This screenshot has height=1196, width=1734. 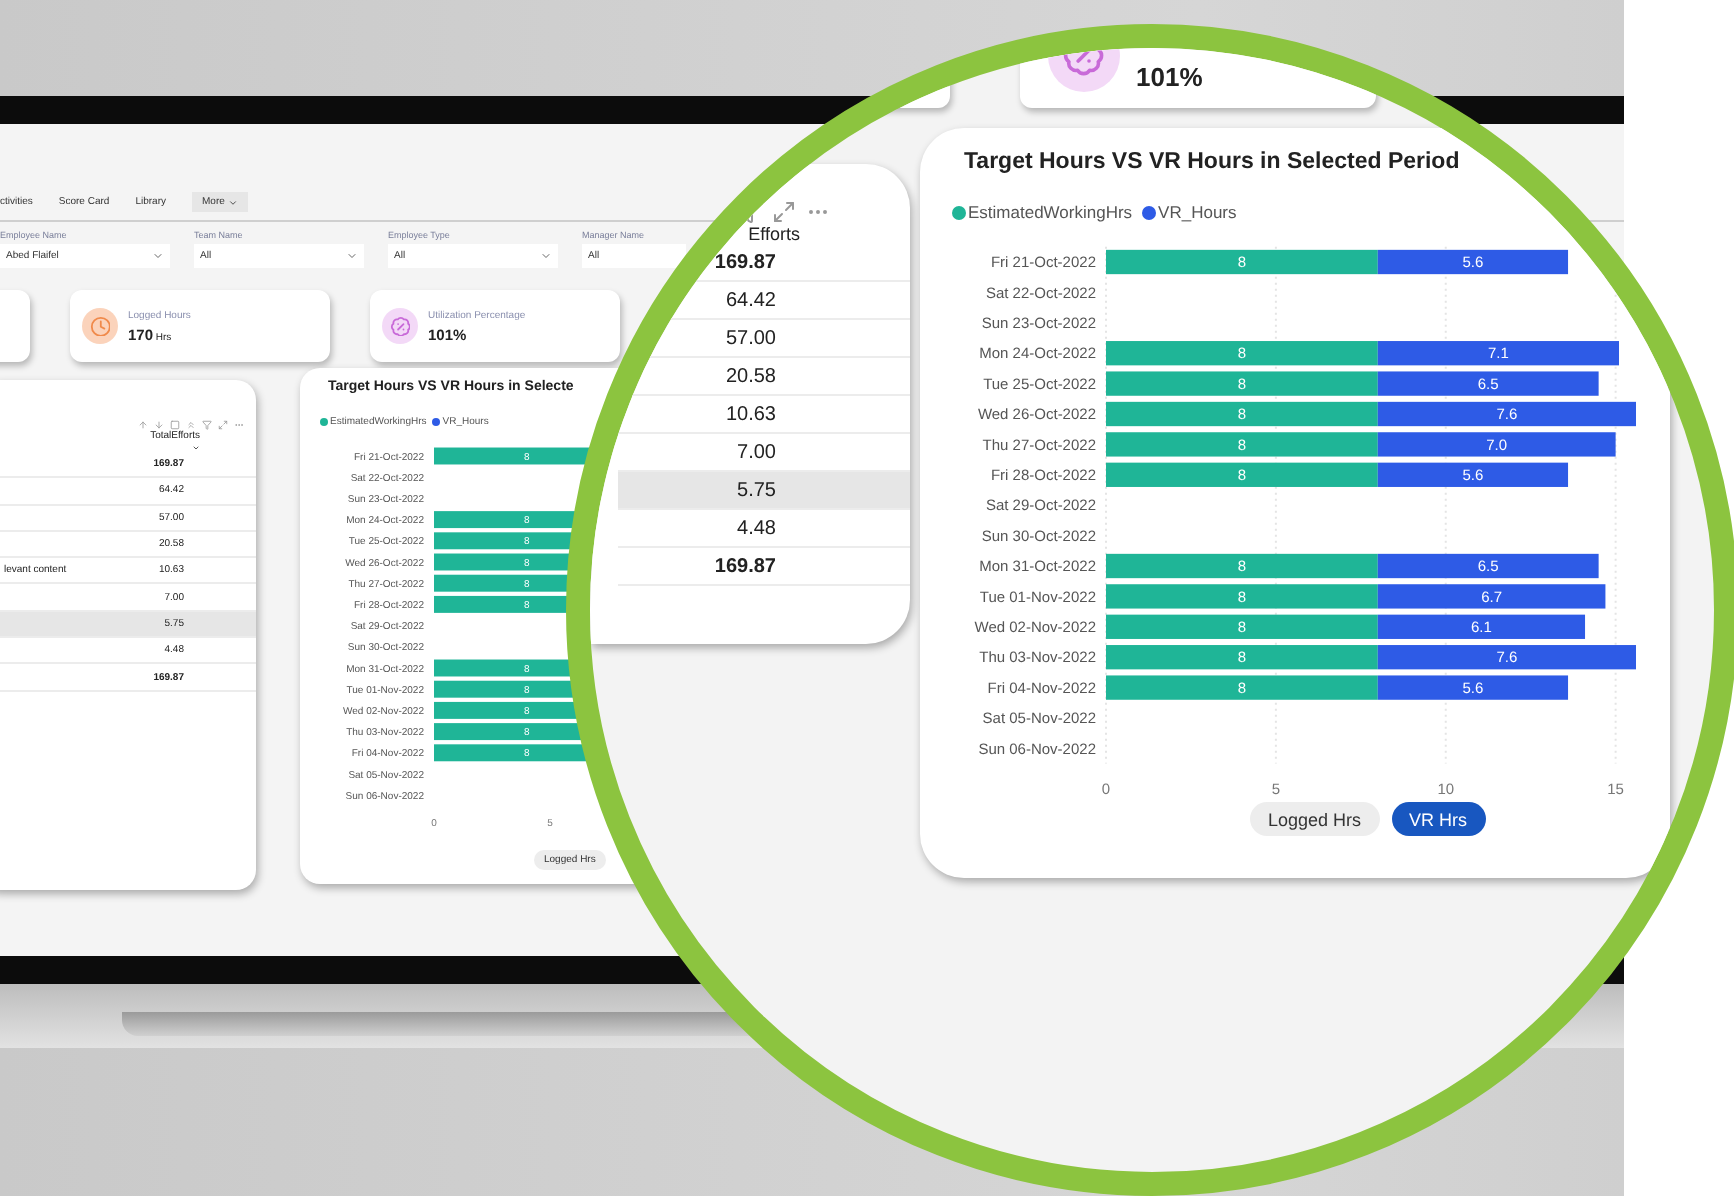 I want to click on table-cell: 64.42, so click(x=750, y=300).